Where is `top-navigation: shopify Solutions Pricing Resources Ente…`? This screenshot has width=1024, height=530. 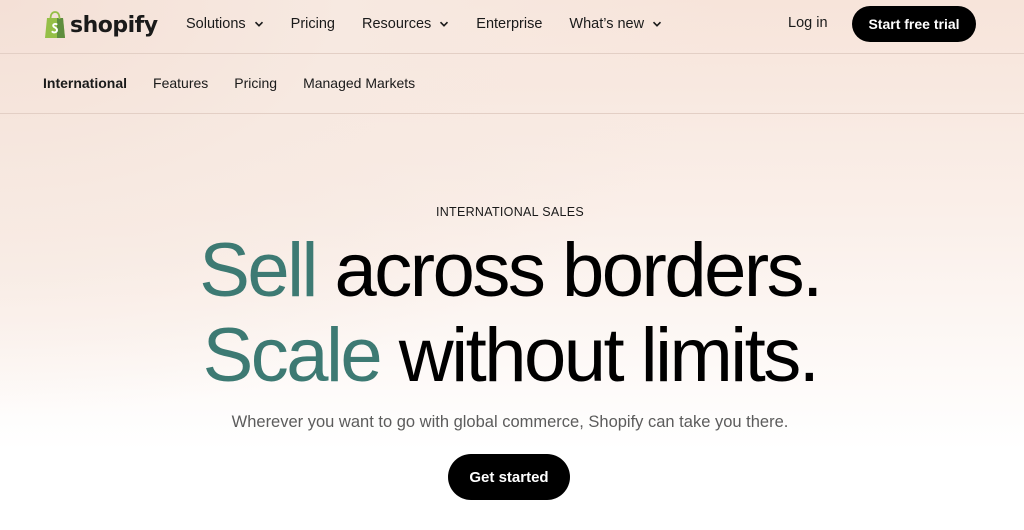 top-navigation: shopify Solutions Pricing Resources Ente… is located at coordinates (512, 27).